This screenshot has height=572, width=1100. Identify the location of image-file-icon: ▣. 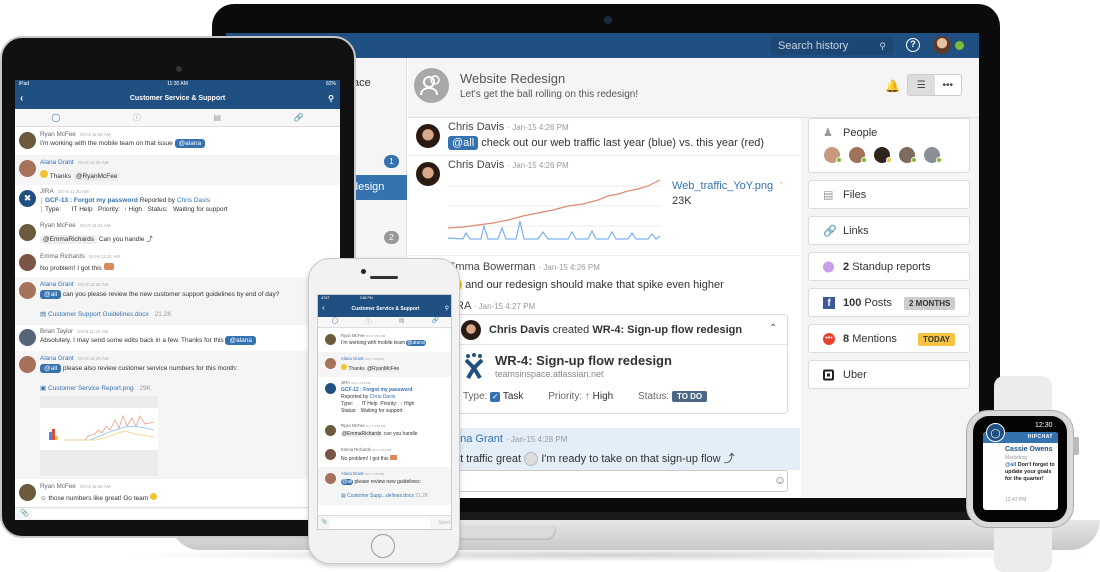
(43, 388).